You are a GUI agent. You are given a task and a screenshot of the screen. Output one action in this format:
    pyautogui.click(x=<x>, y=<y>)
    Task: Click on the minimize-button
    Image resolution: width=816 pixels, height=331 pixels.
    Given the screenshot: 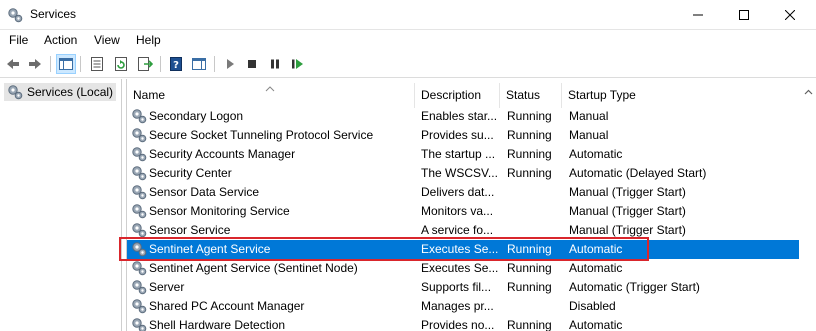 What is the action you would take?
    pyautogui.click(x=698, y=15)
    